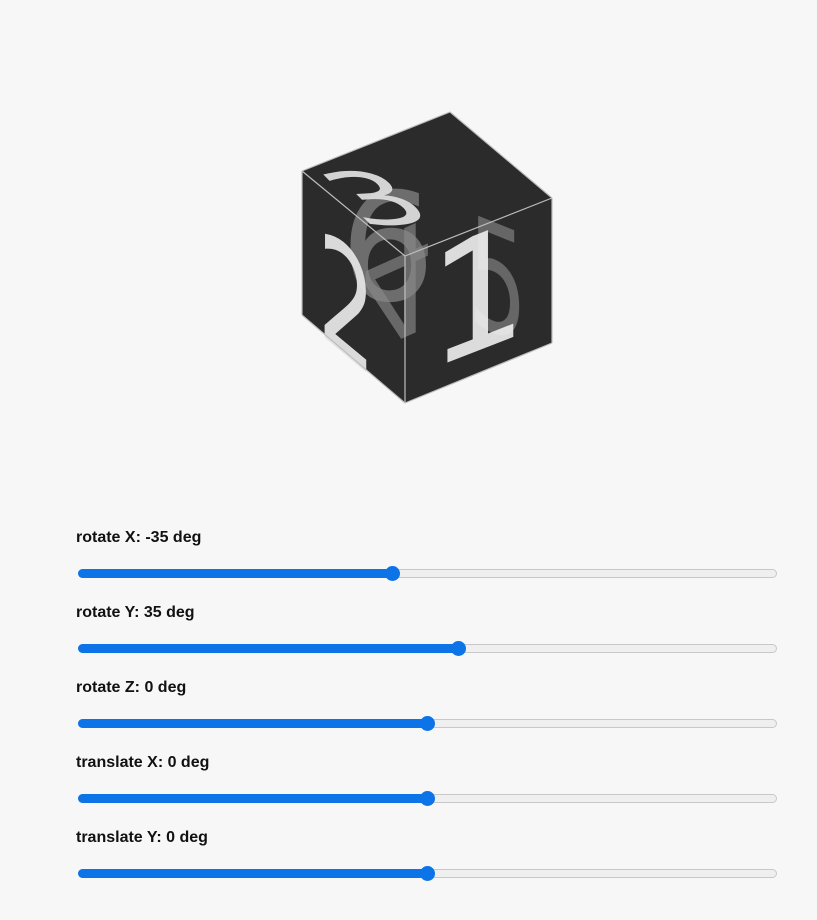  I want to click on control-rotate-x: rotate X: -35 deg, so click(408, 562).